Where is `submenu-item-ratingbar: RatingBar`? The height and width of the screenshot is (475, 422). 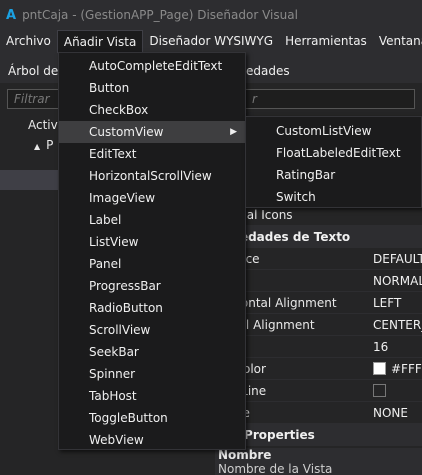 submenu-item-ratingbar: RatingBar is located at coordinates (333, 175).